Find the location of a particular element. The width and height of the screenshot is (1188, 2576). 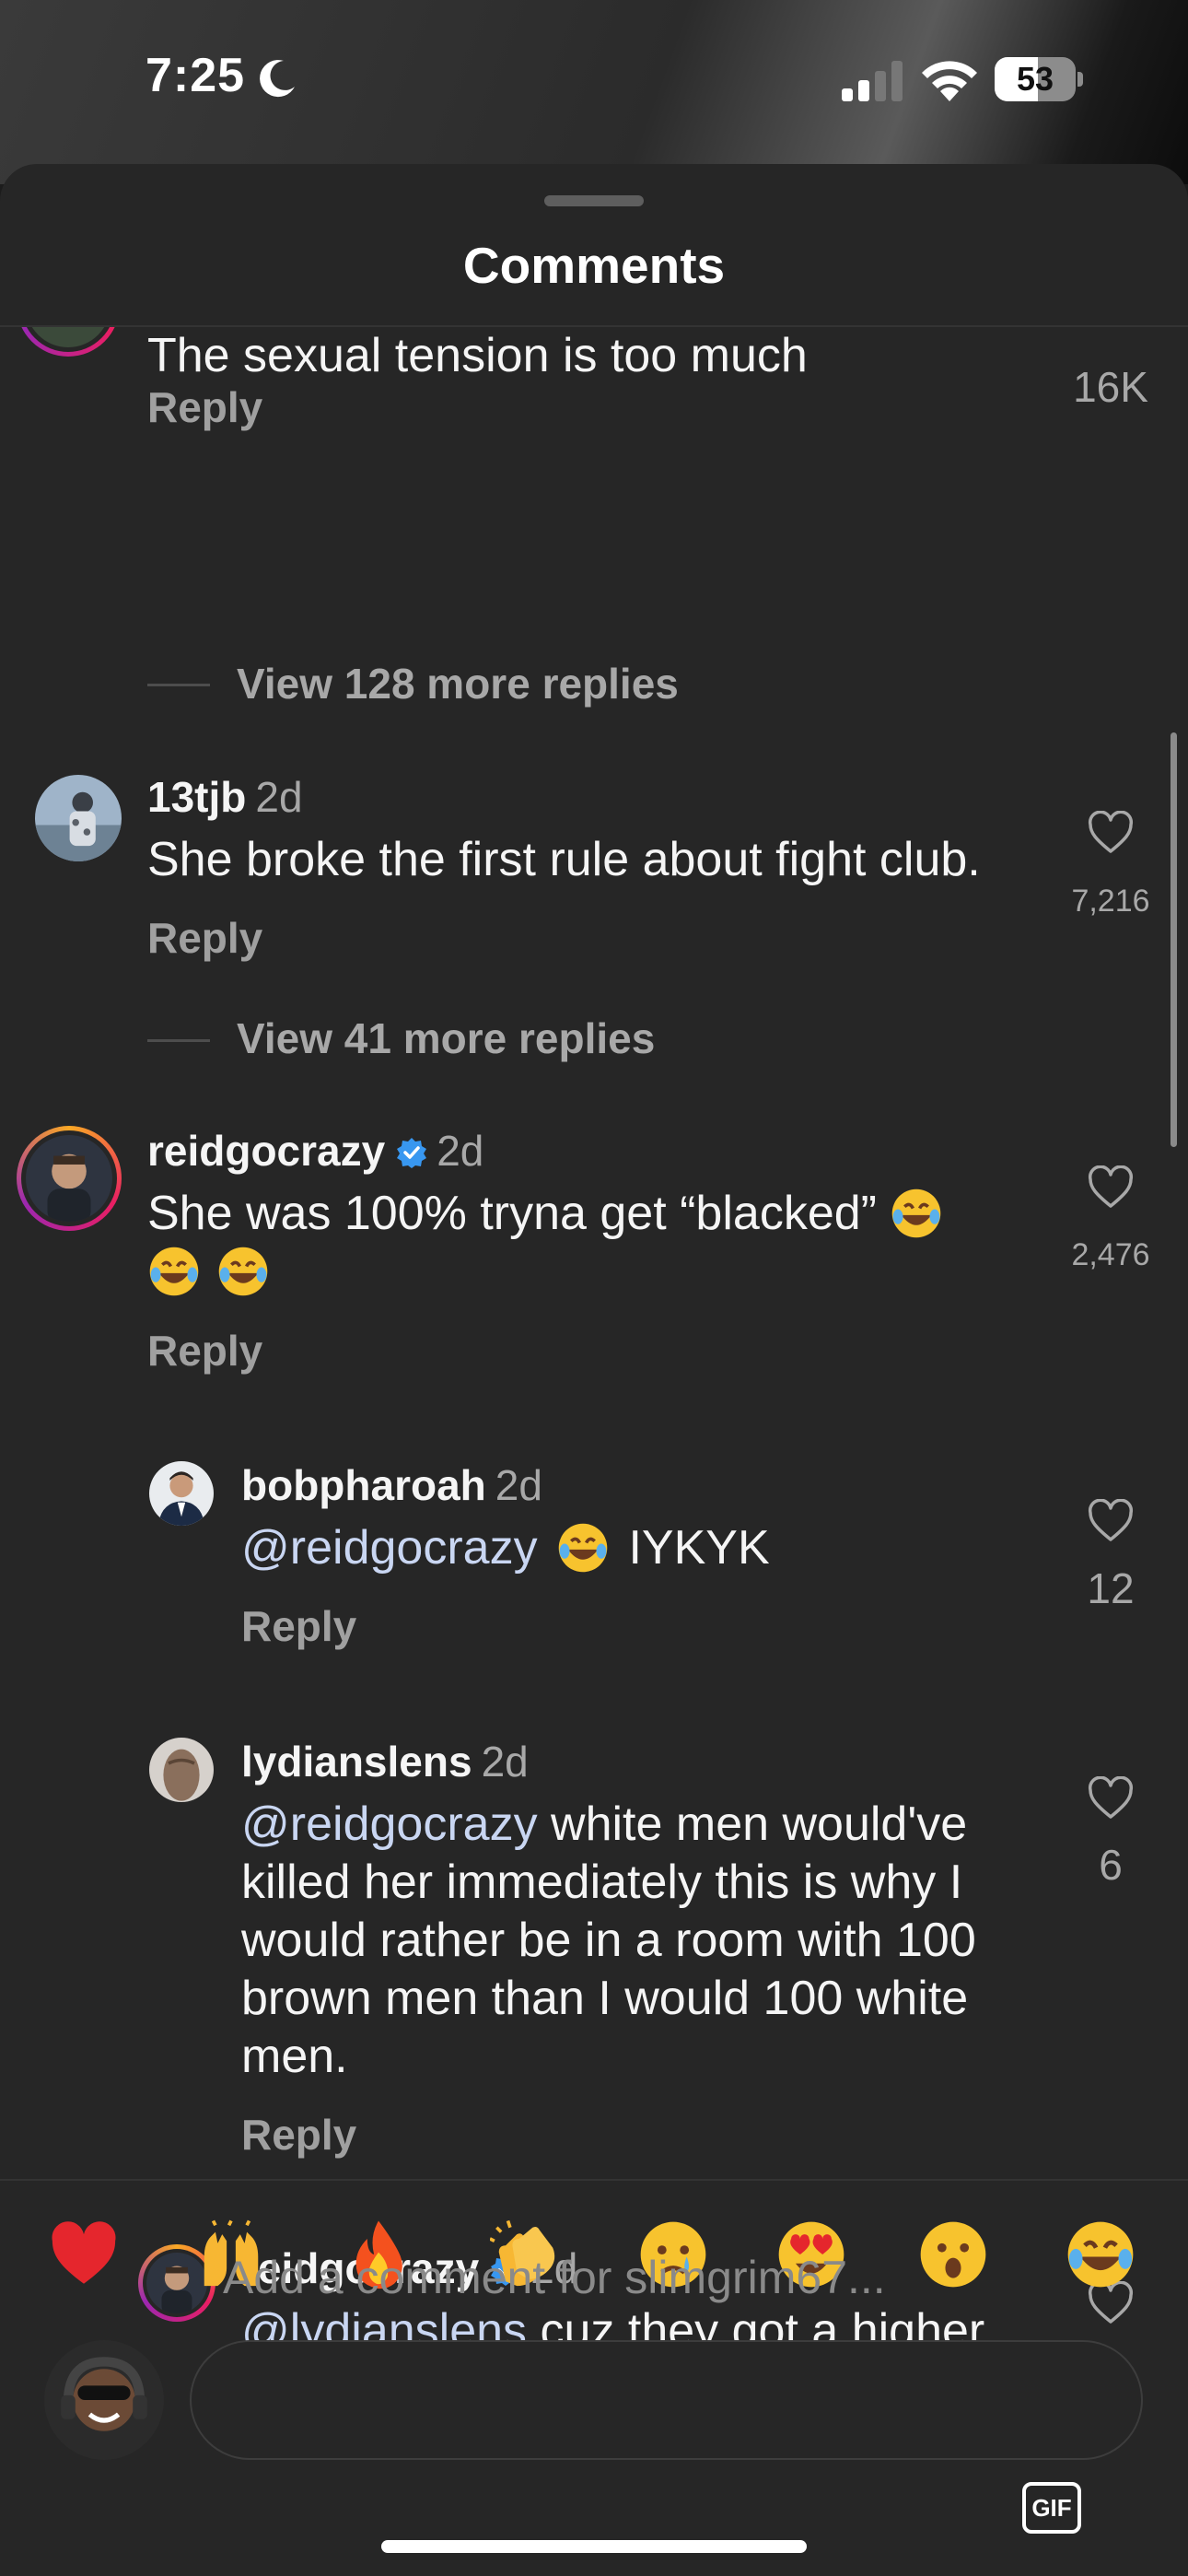

comment-header: reidgocrazy 2d is located at coordinates (315, 1151).